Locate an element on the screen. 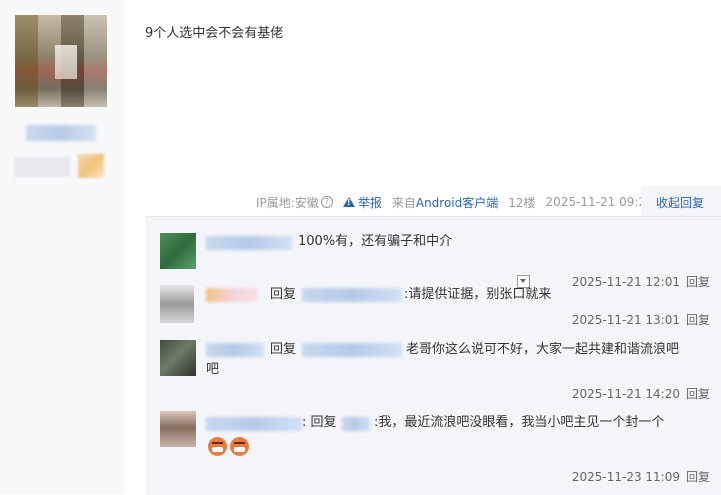  reply-text-continued: 吧 is located at coordinates (213, 369).